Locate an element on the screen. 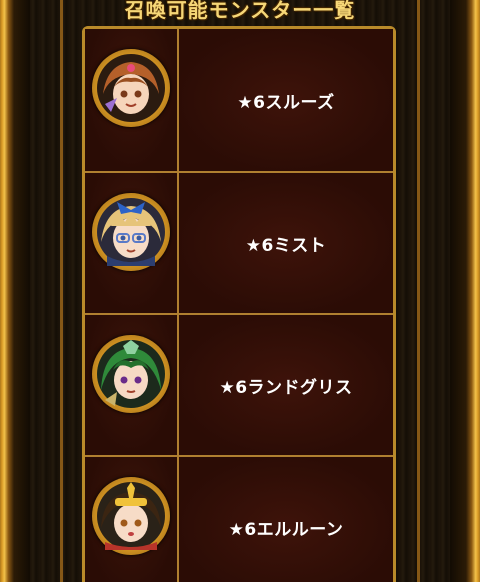 This screenshot has width=480, height=582. monster-name: ★6スルーズ is located at coordinates (286, 102).